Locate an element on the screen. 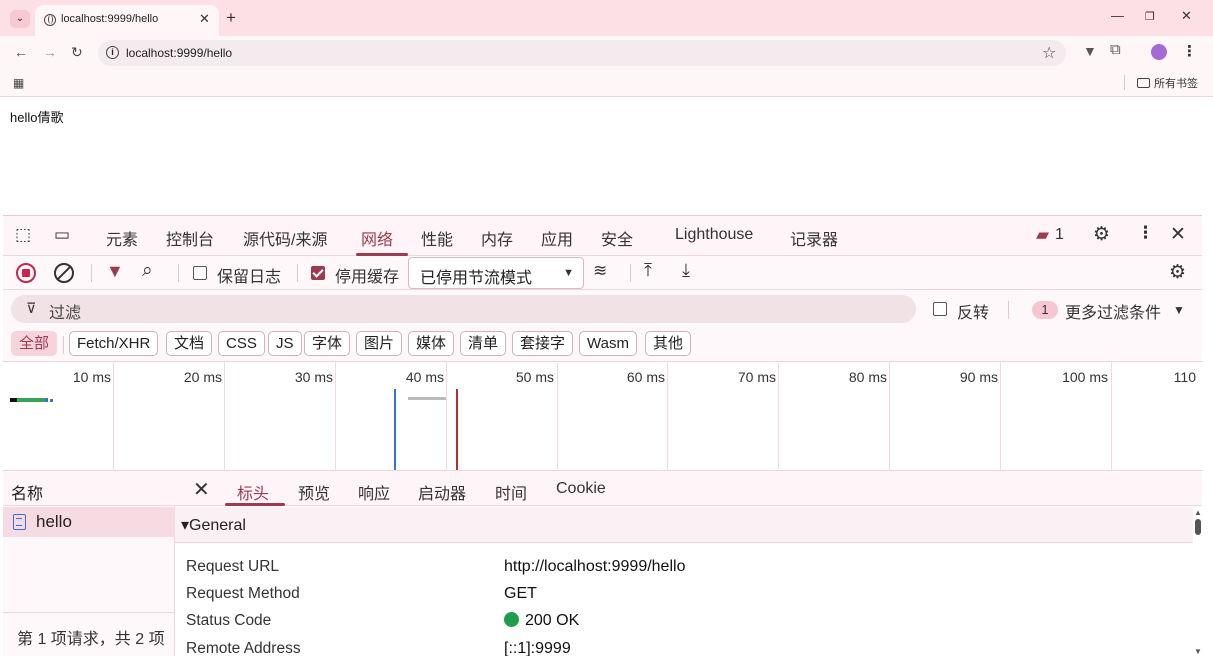 The width and height of the screenshot is (1213, 656). chip-wasm: Wasm is located at coordinates (608, 343).